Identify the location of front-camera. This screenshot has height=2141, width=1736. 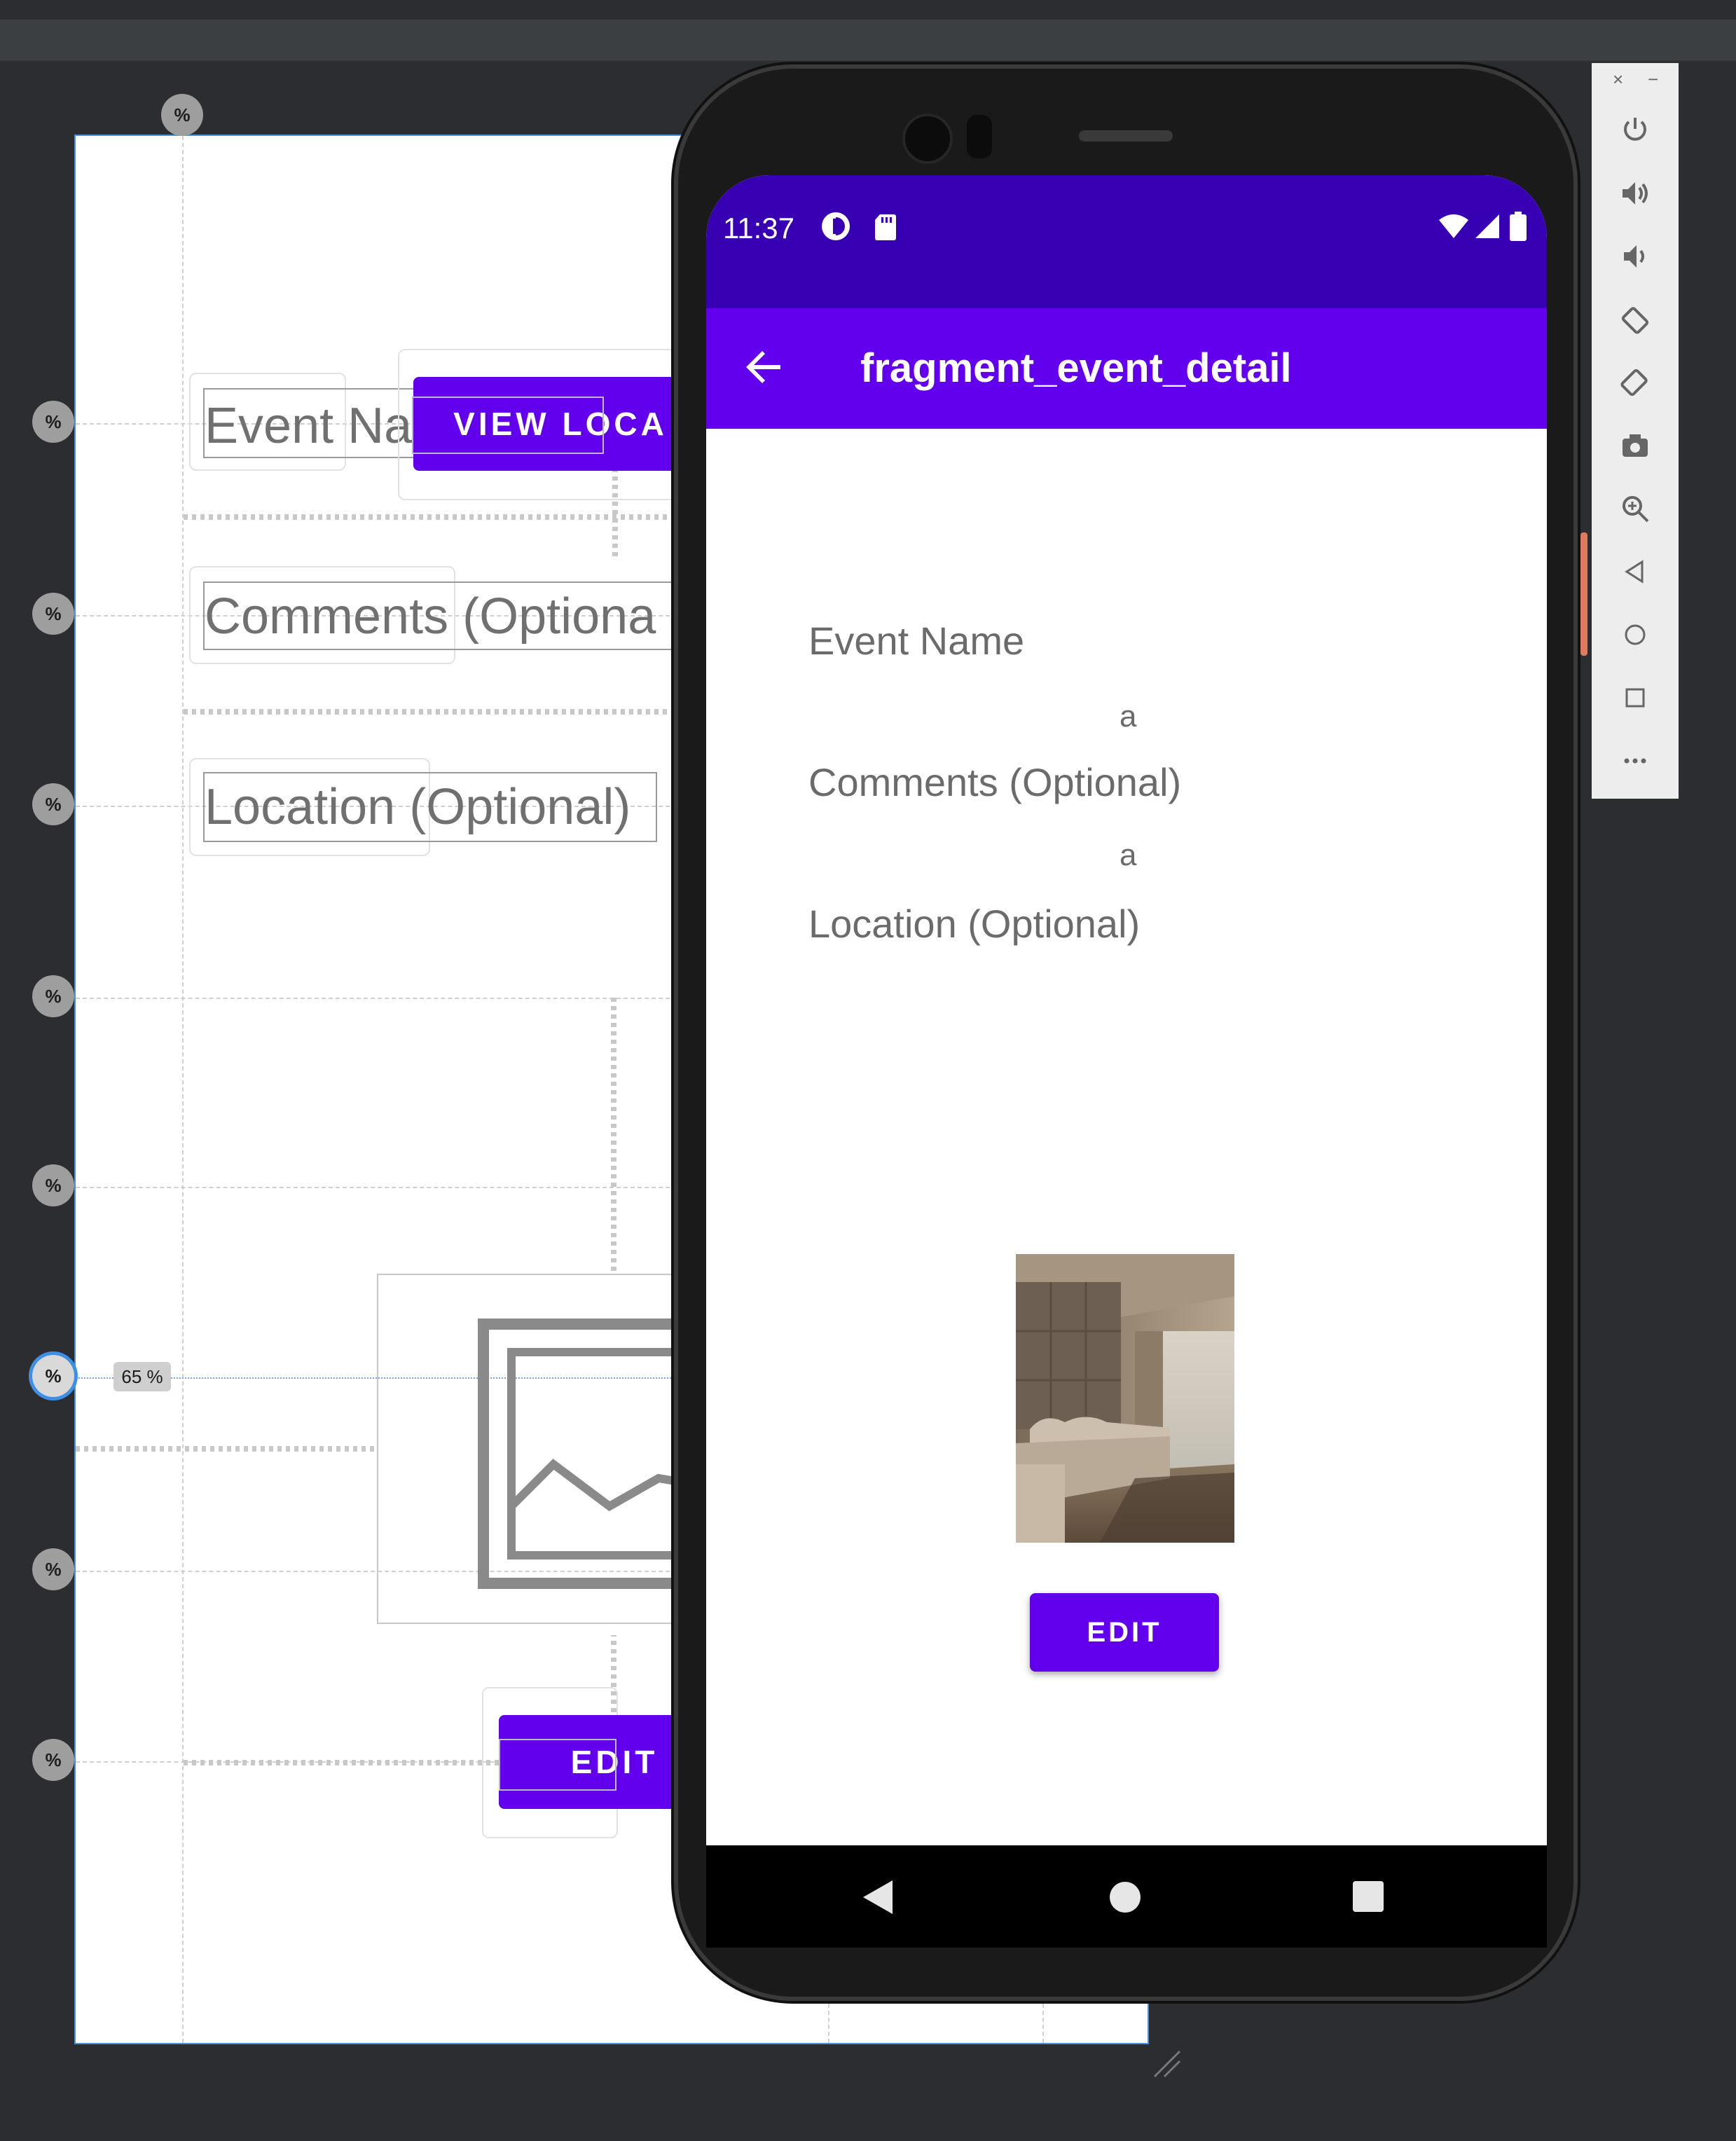
(927, 138).